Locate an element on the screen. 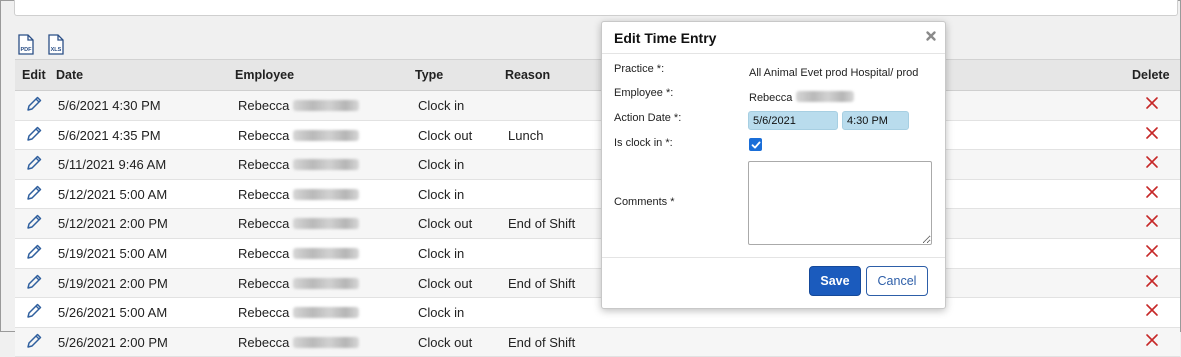  checkmark-icon is located at coordinates (755, 144).